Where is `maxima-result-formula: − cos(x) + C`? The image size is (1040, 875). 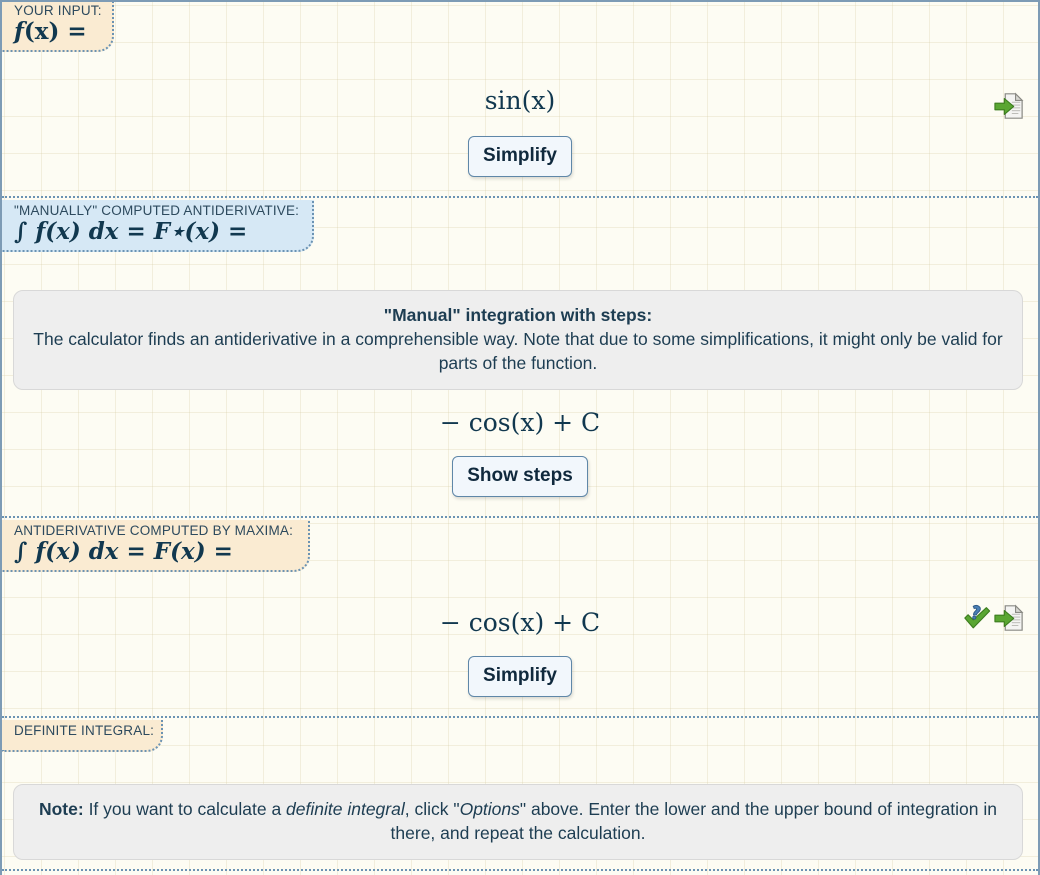 maxima-result-formula: − cos(x) + C is located at coordinates (520, 622).